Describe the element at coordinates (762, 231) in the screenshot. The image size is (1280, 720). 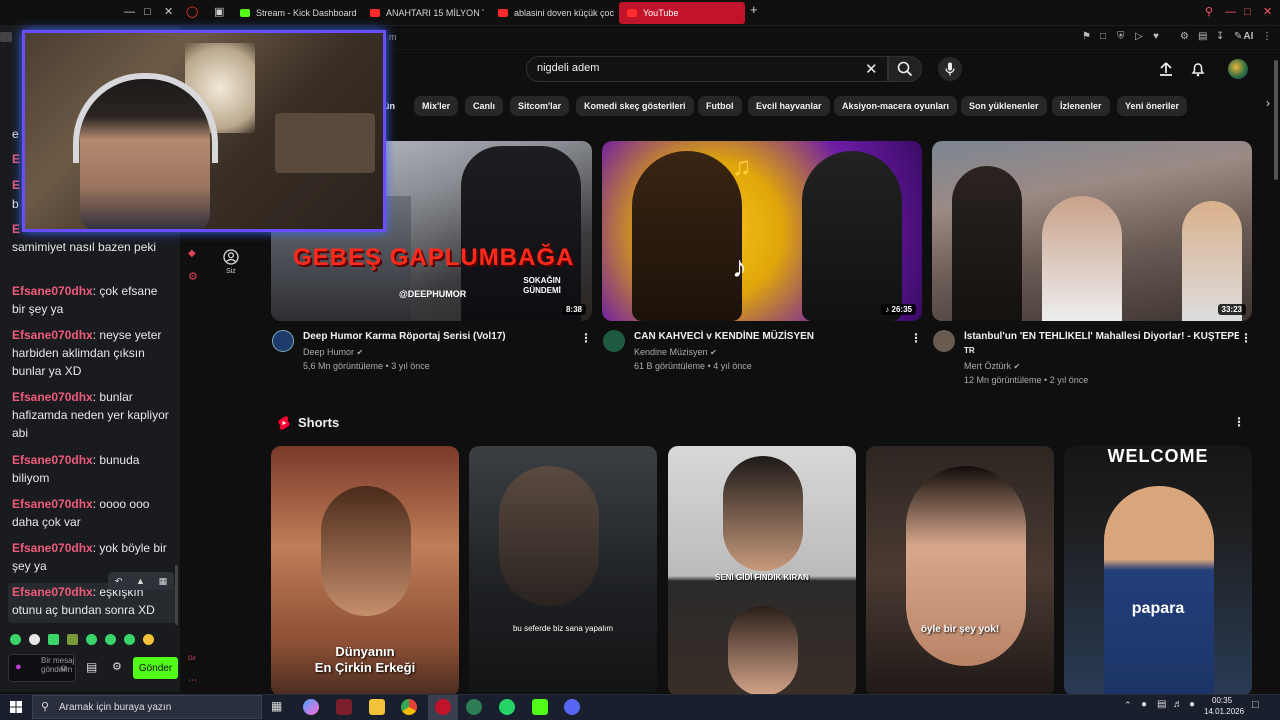
I see `video-thumbnail-2: ♫ ♪ ♪ 26:35` at that location.